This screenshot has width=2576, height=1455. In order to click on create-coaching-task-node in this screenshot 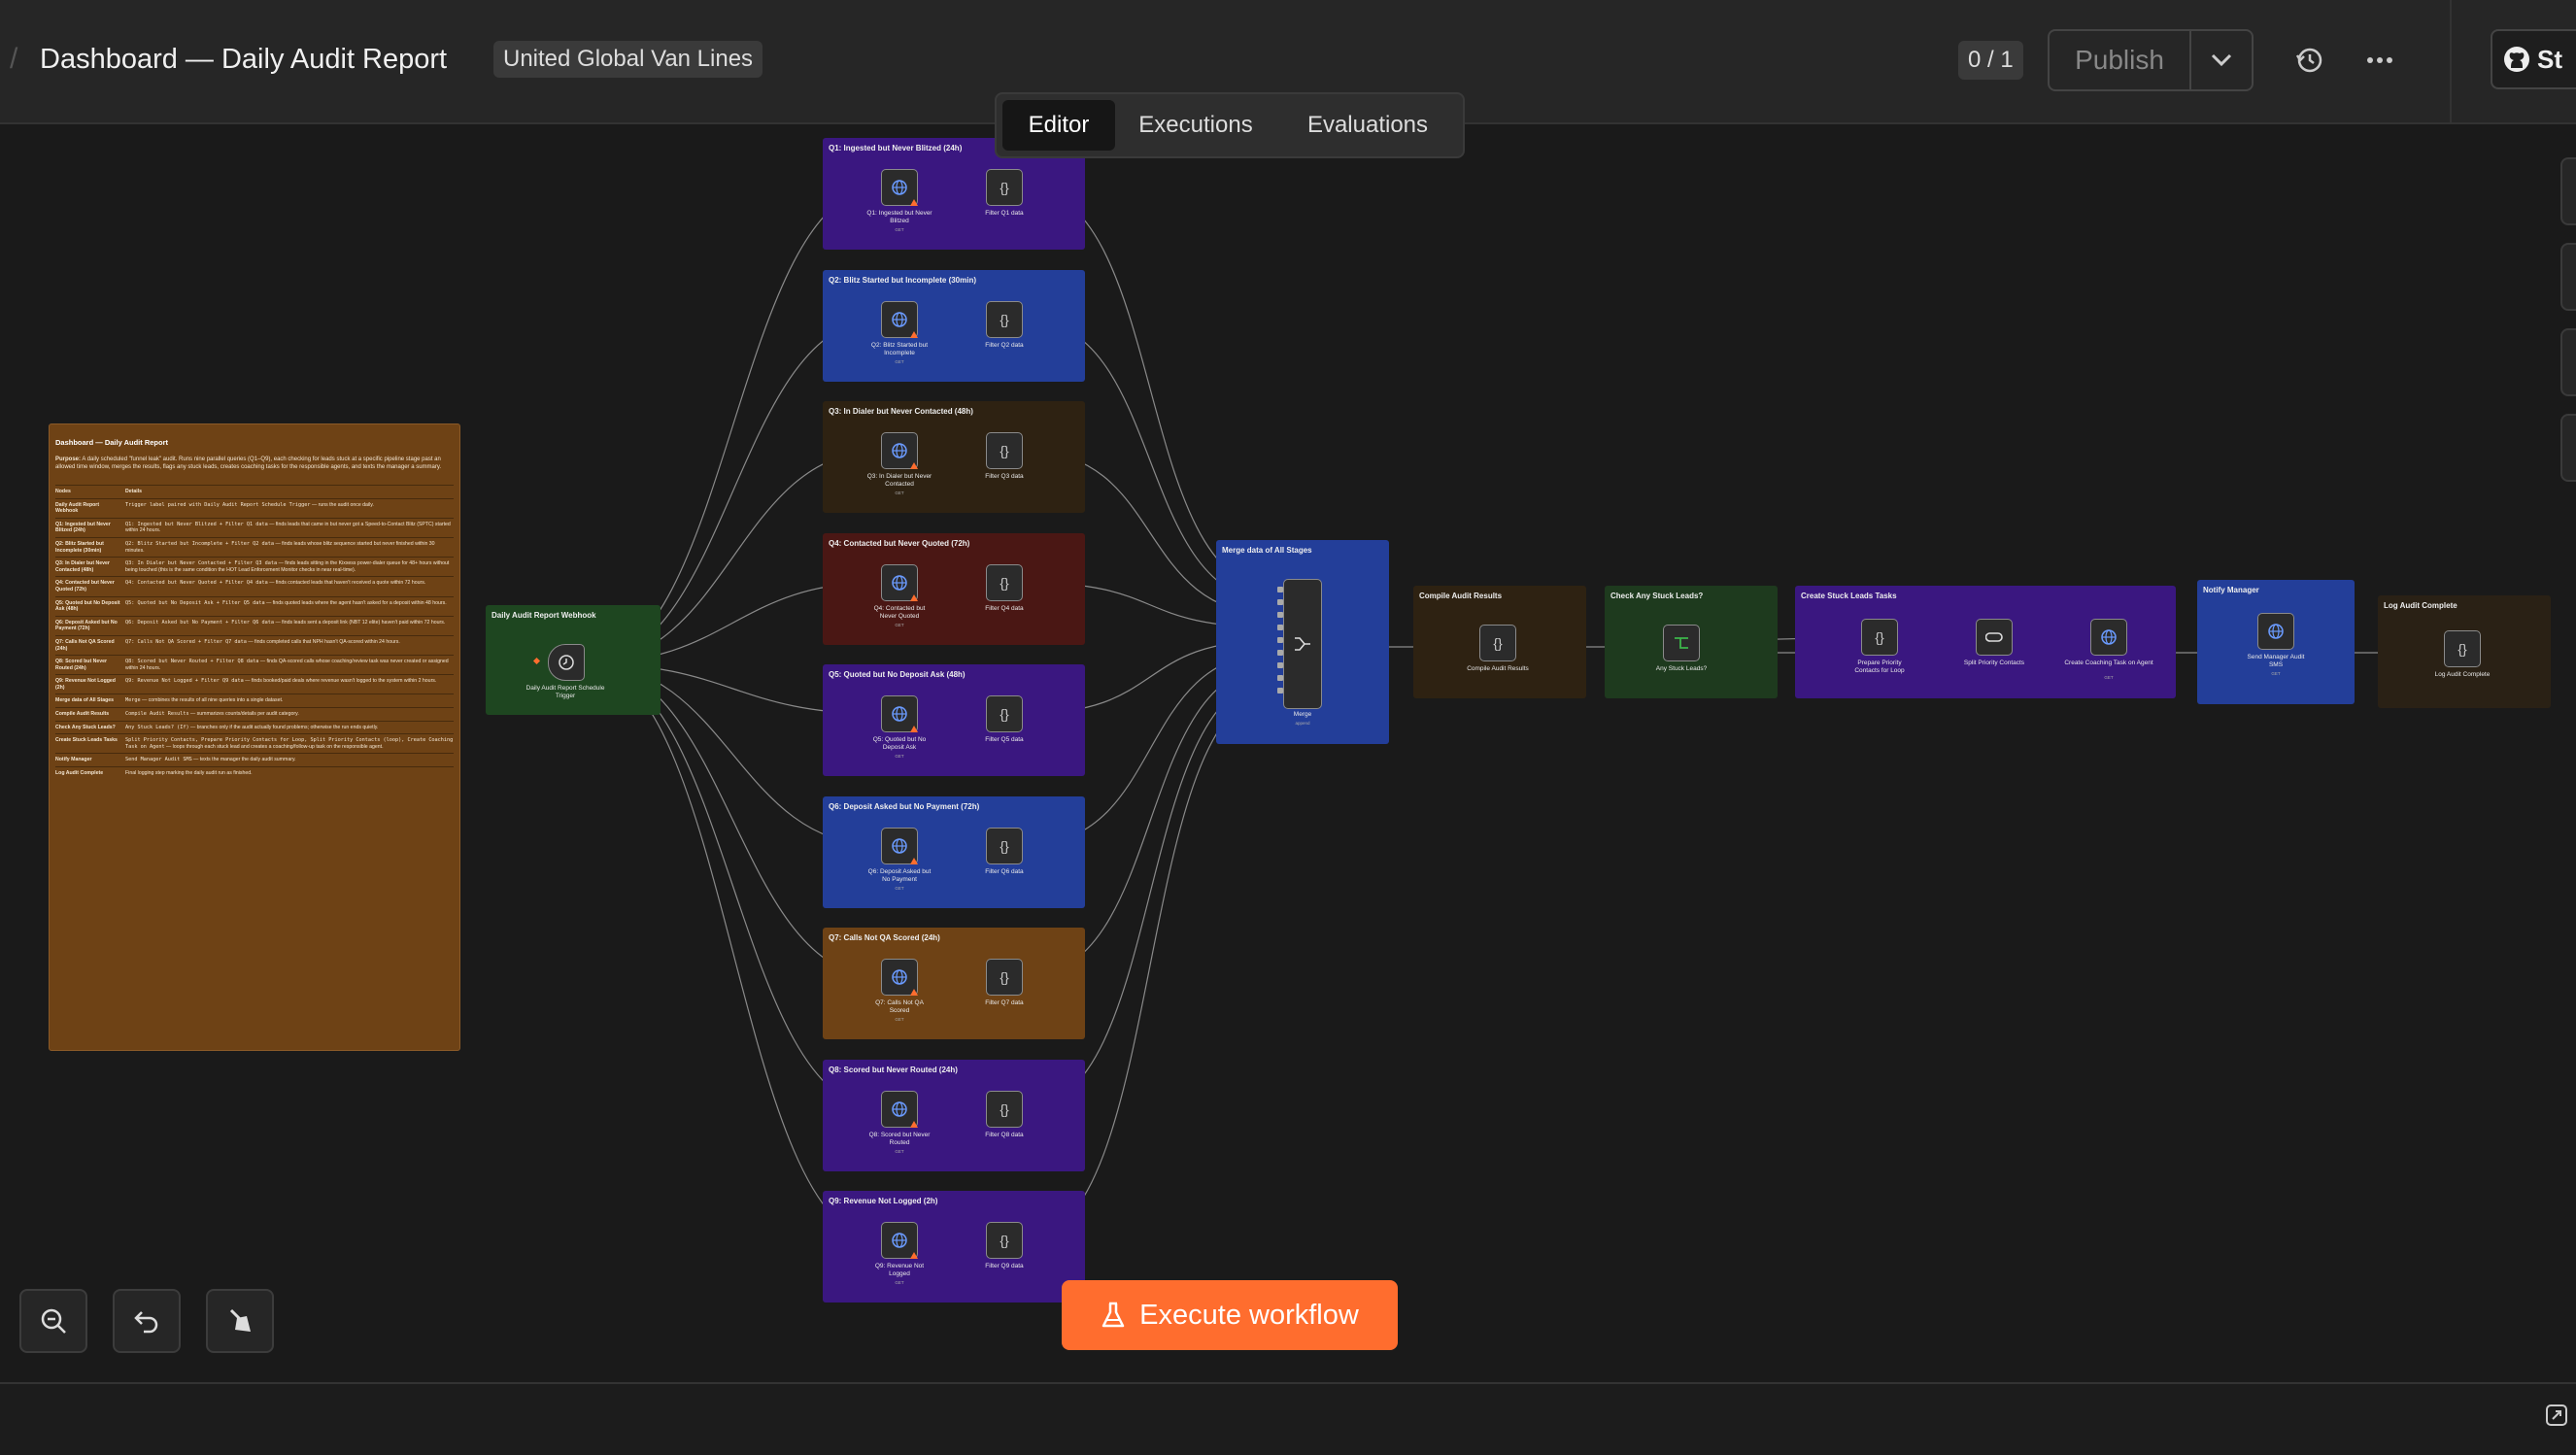, I will do `click(2108, 637)`.